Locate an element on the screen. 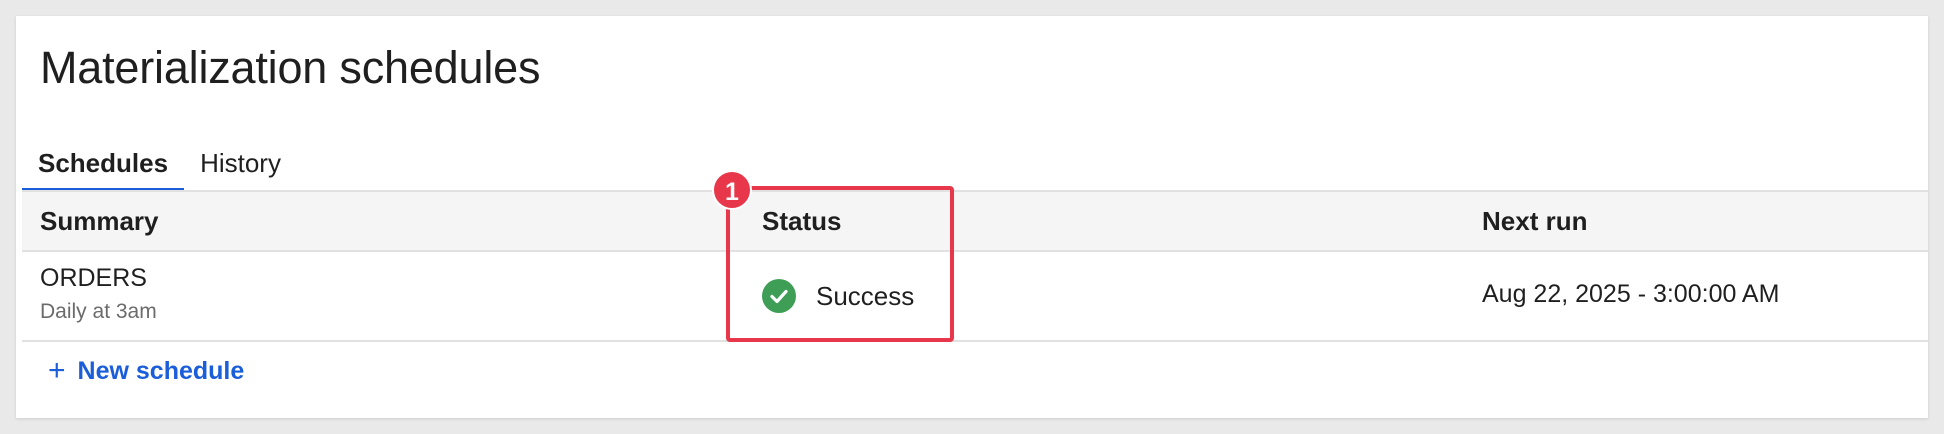 The width and height of the screenshot is (1944, 434). new-schedule-label: New schedule is located at coordinates (161, 371).